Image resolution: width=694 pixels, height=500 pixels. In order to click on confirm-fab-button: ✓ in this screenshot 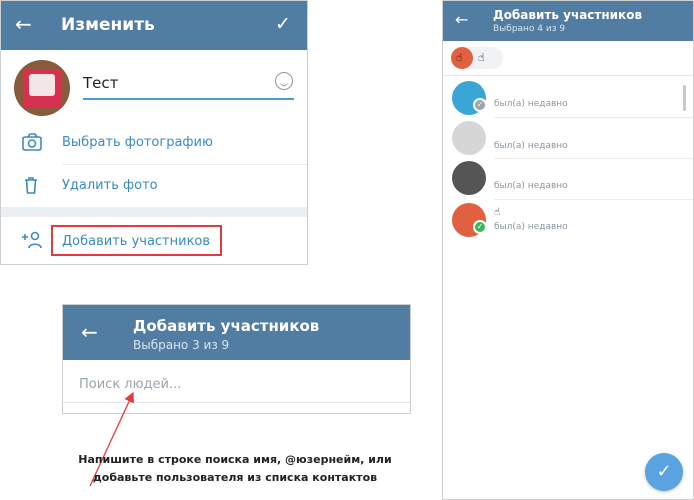, I will do `click(664, 472)`.